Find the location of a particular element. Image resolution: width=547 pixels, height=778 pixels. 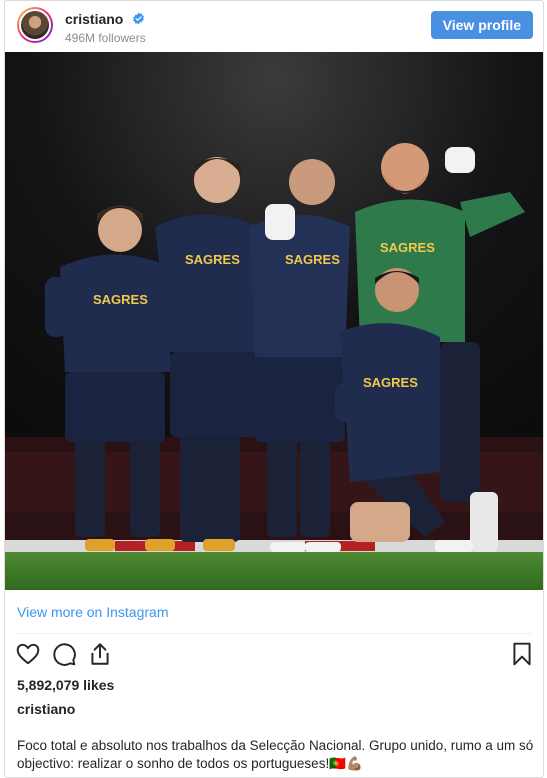

bookmark-icon is located at coordinates (522, 654).